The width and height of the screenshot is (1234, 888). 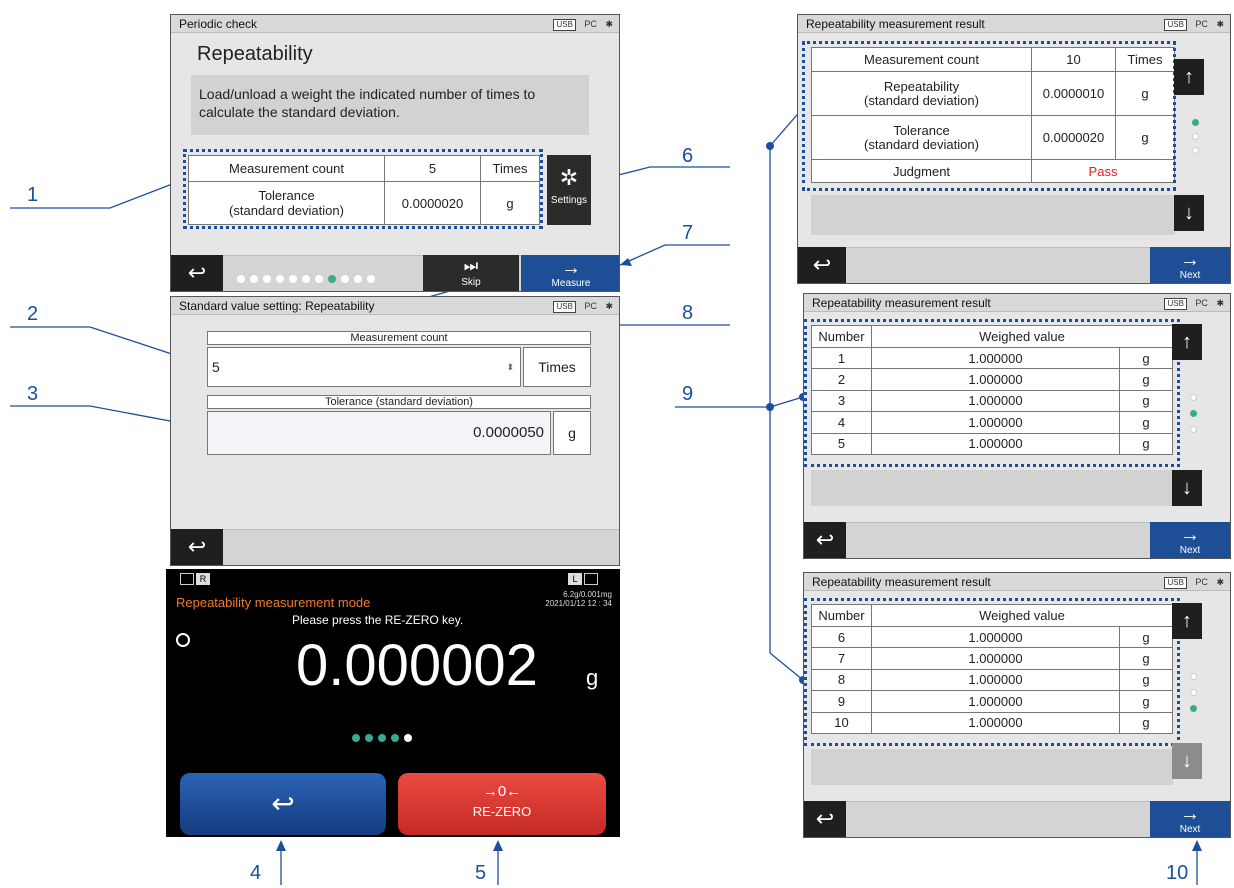 What do you see at coordinates (395, 273) in the screenshot?
I see `bottom-bar: ↩ ⏭ Skip → Measure` at bounding box center [395, 273].